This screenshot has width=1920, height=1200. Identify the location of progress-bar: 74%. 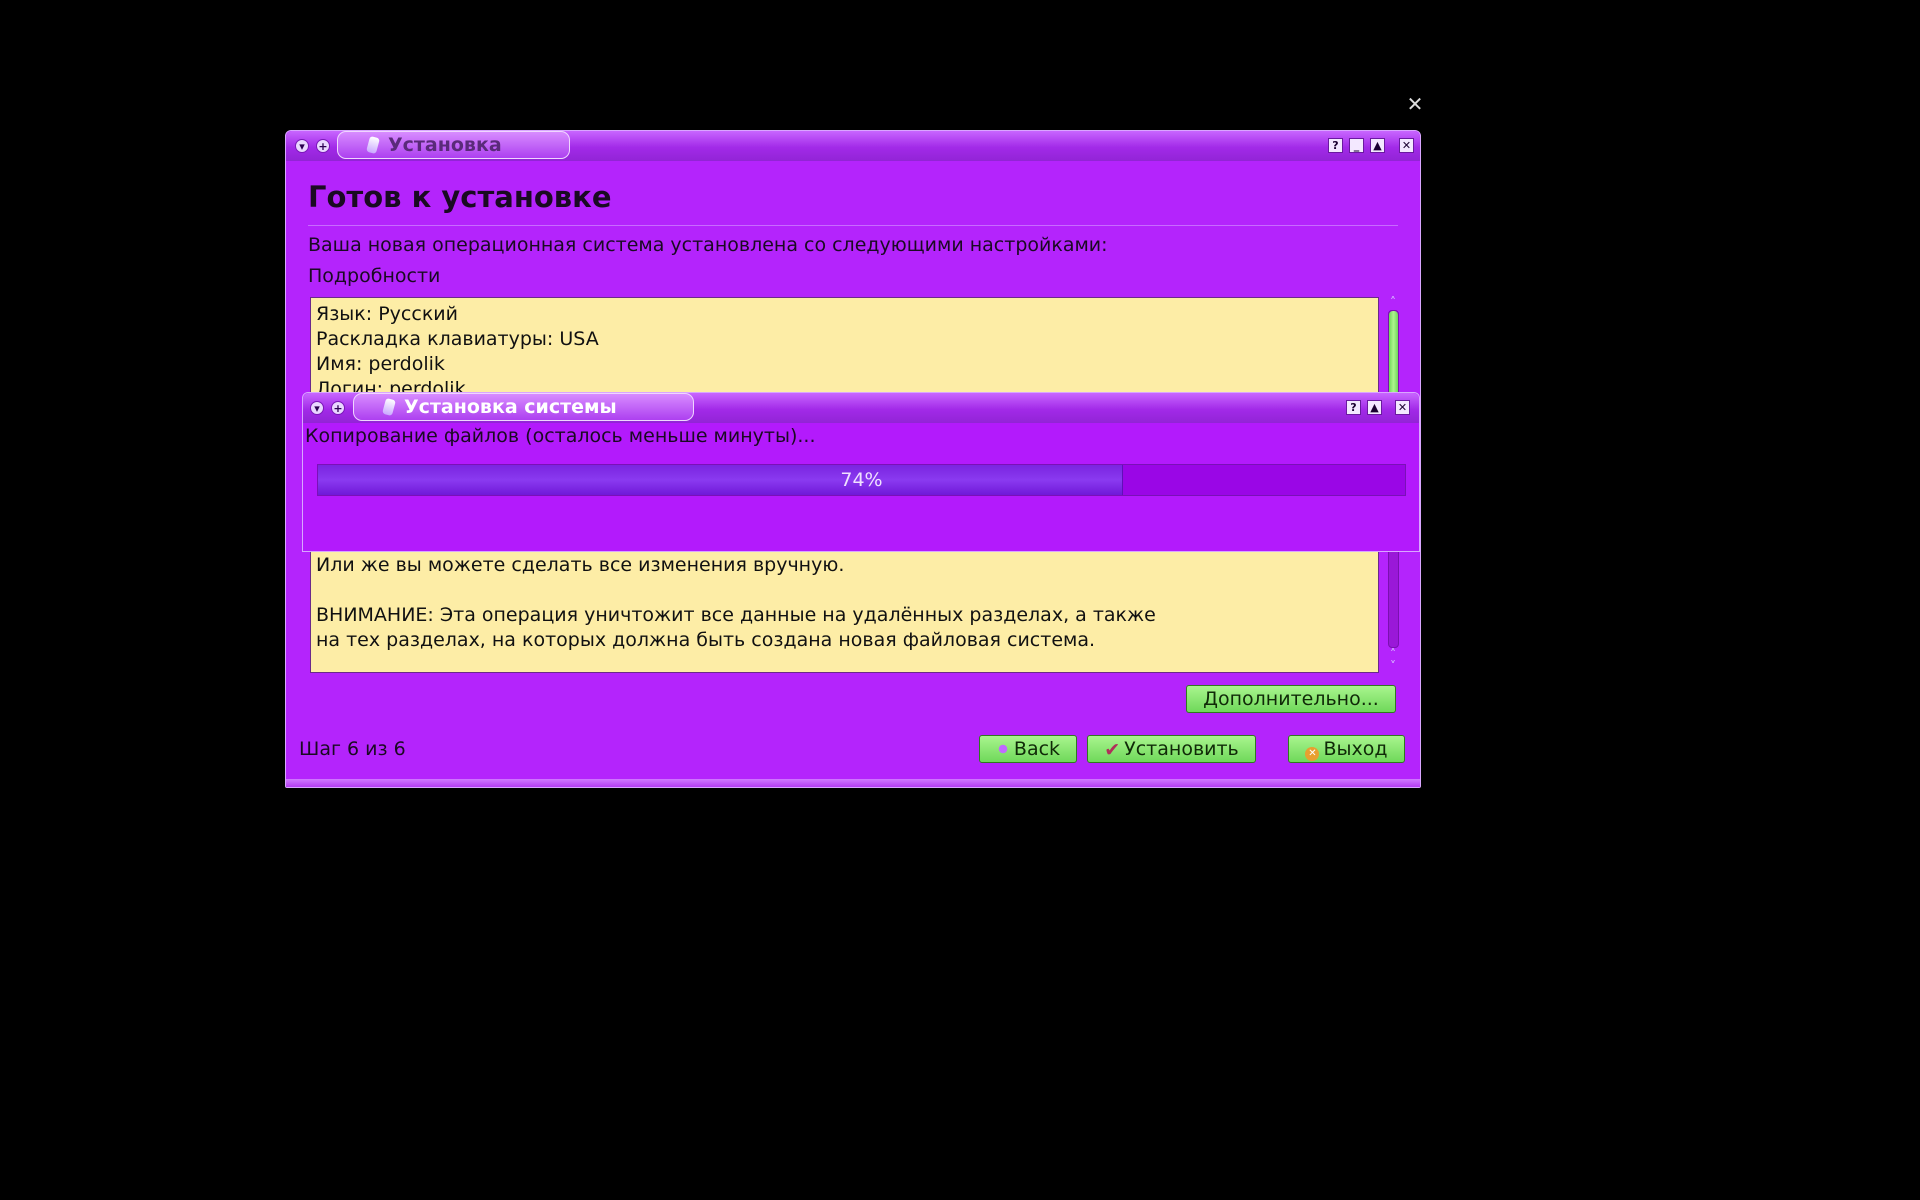
(861, 480).